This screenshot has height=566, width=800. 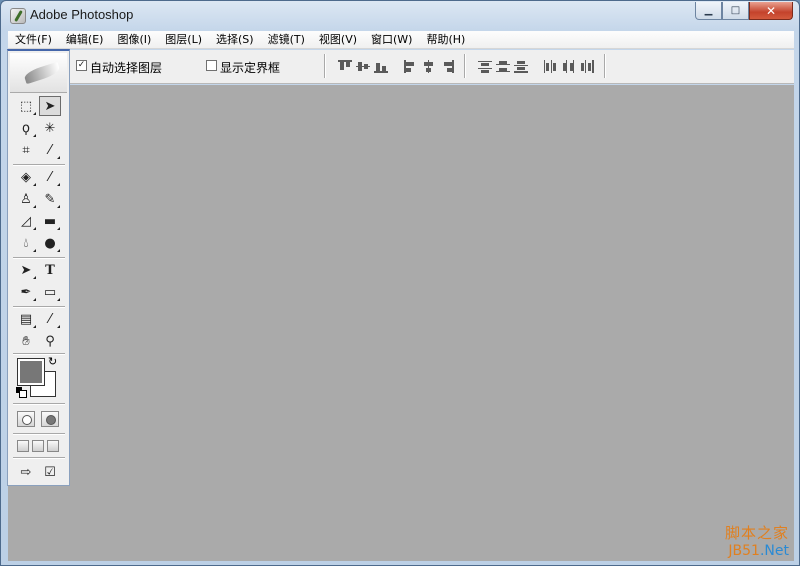 What do you see at coordinates (286, 40) in the screenshot?
I see `menu-filter: 滤镜(T)` at bounding box center [286, 40].